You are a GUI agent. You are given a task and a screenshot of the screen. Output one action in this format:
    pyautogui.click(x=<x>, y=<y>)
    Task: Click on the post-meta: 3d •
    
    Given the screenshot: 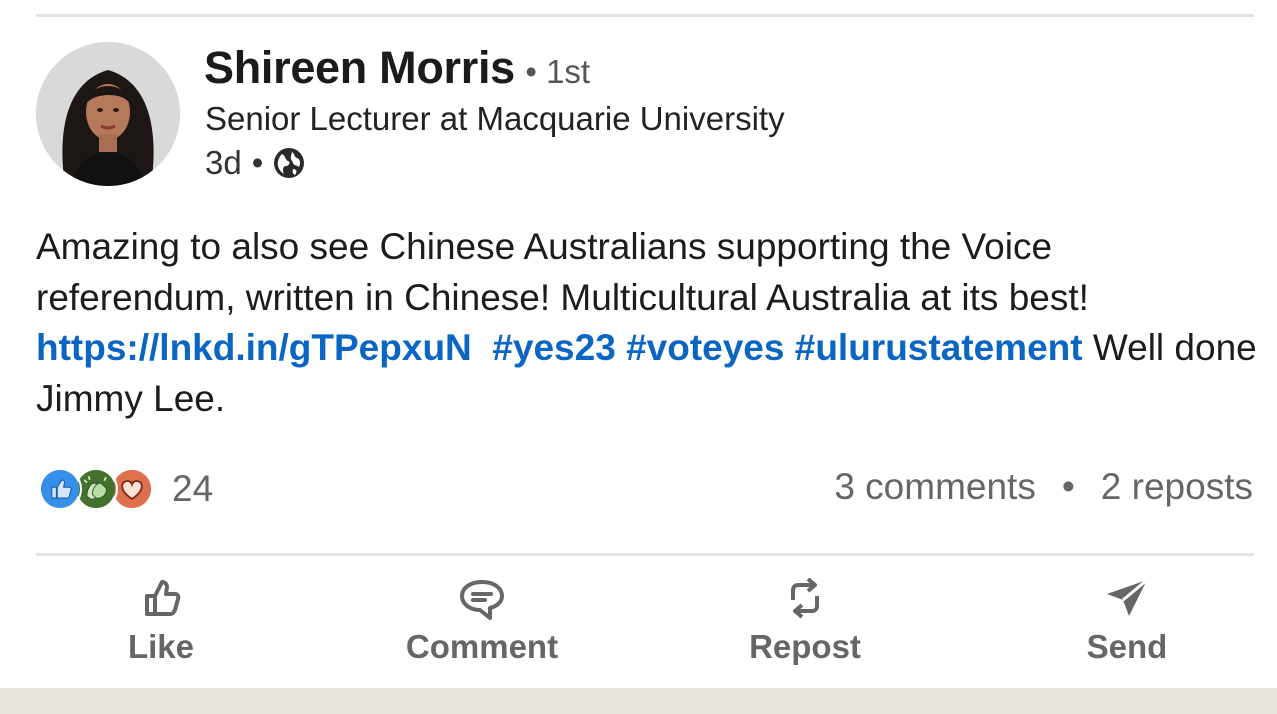 What is the action you would take?
    pyautogui.click(x=255, y=163)
    